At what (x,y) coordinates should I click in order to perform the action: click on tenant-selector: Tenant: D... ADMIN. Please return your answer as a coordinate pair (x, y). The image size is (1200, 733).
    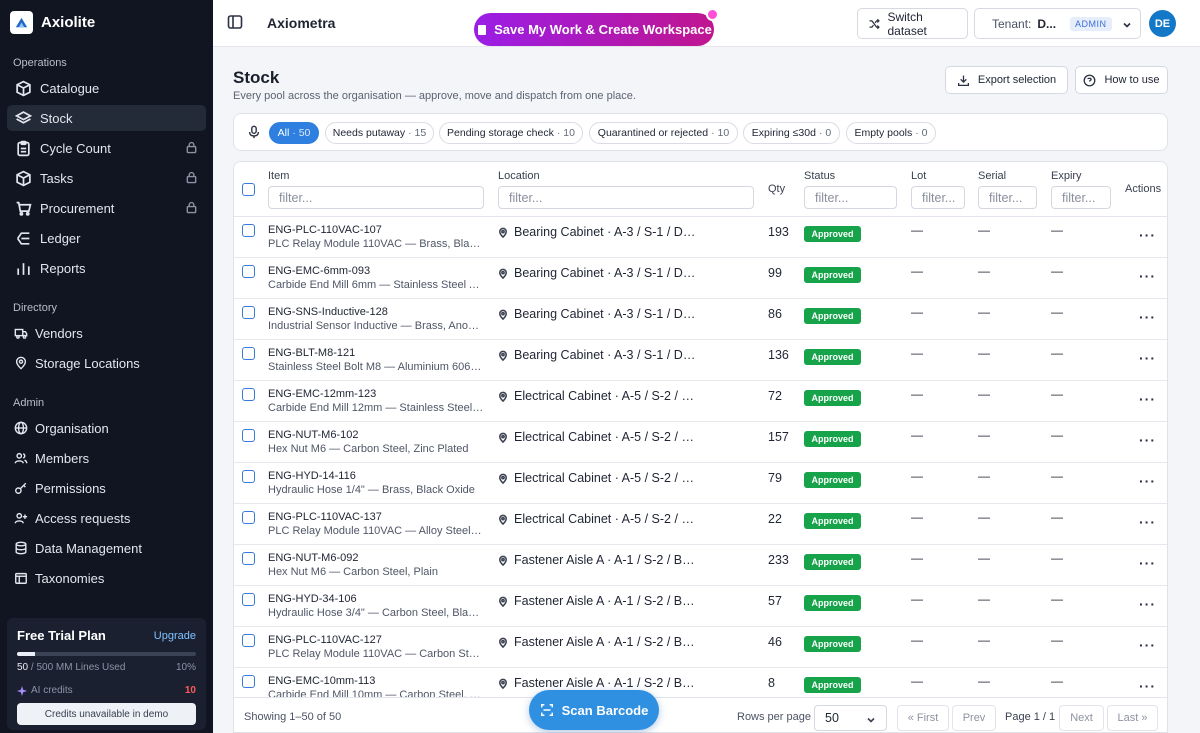
    Looking at the image, I should click on (1057, 23).